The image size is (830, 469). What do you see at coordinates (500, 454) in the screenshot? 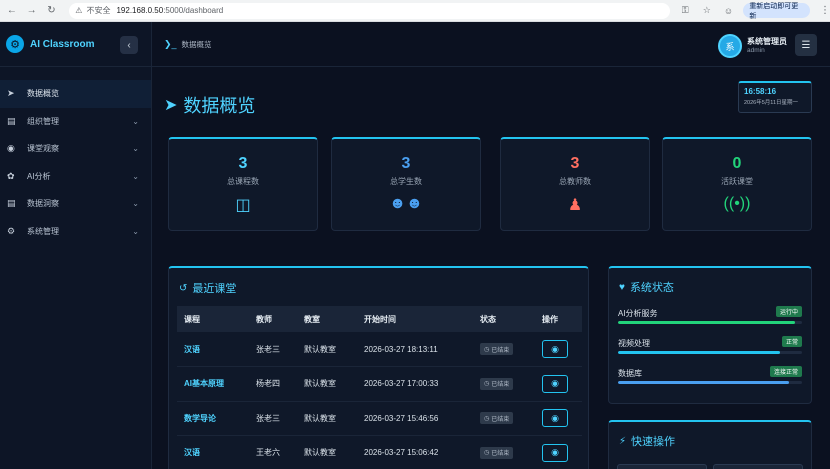
I see `status-text: 已结束` at bounding box center [500, 454].